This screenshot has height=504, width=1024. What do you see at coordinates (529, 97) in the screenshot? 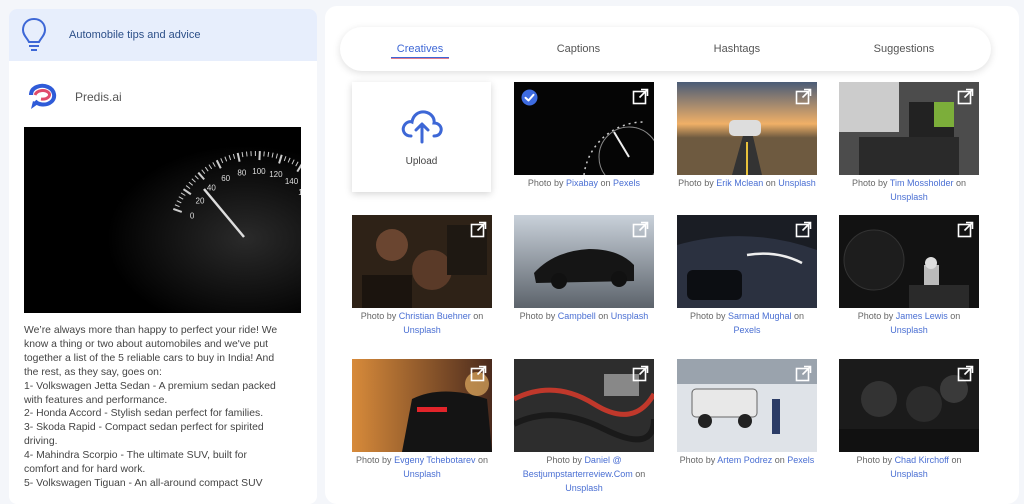
I see `selected-check-icon` at bounding box center [529, 97].